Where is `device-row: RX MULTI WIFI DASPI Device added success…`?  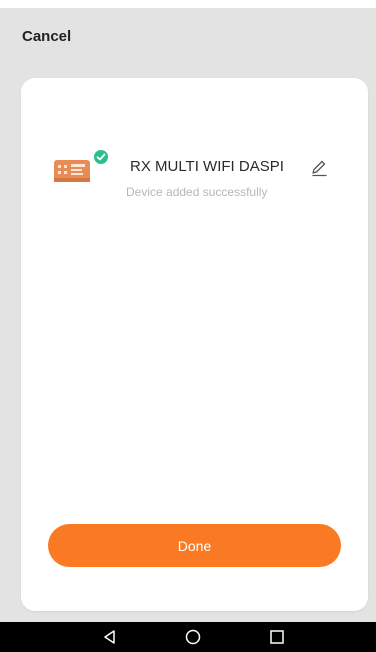 device-row: RX MULTI WIFI DASPI Device added success… is located at coordinates (196, 178).